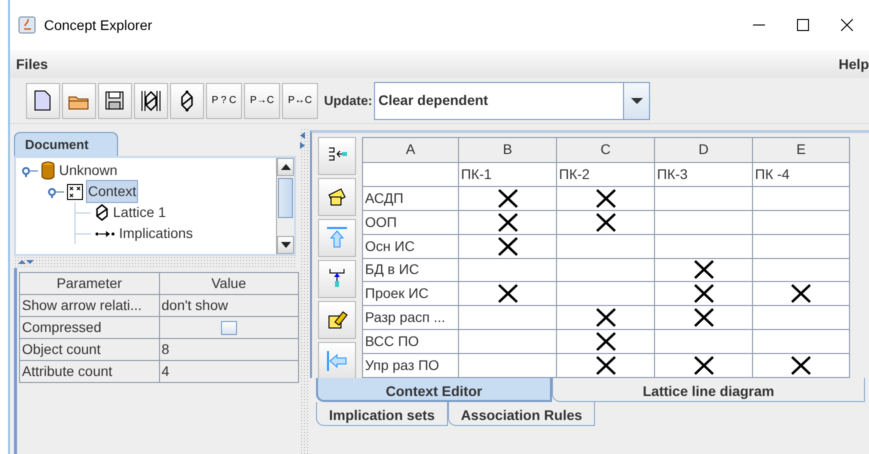 The height and width of the screenshot is (454, 869). I want to click on database-icon, so click(48, 170).